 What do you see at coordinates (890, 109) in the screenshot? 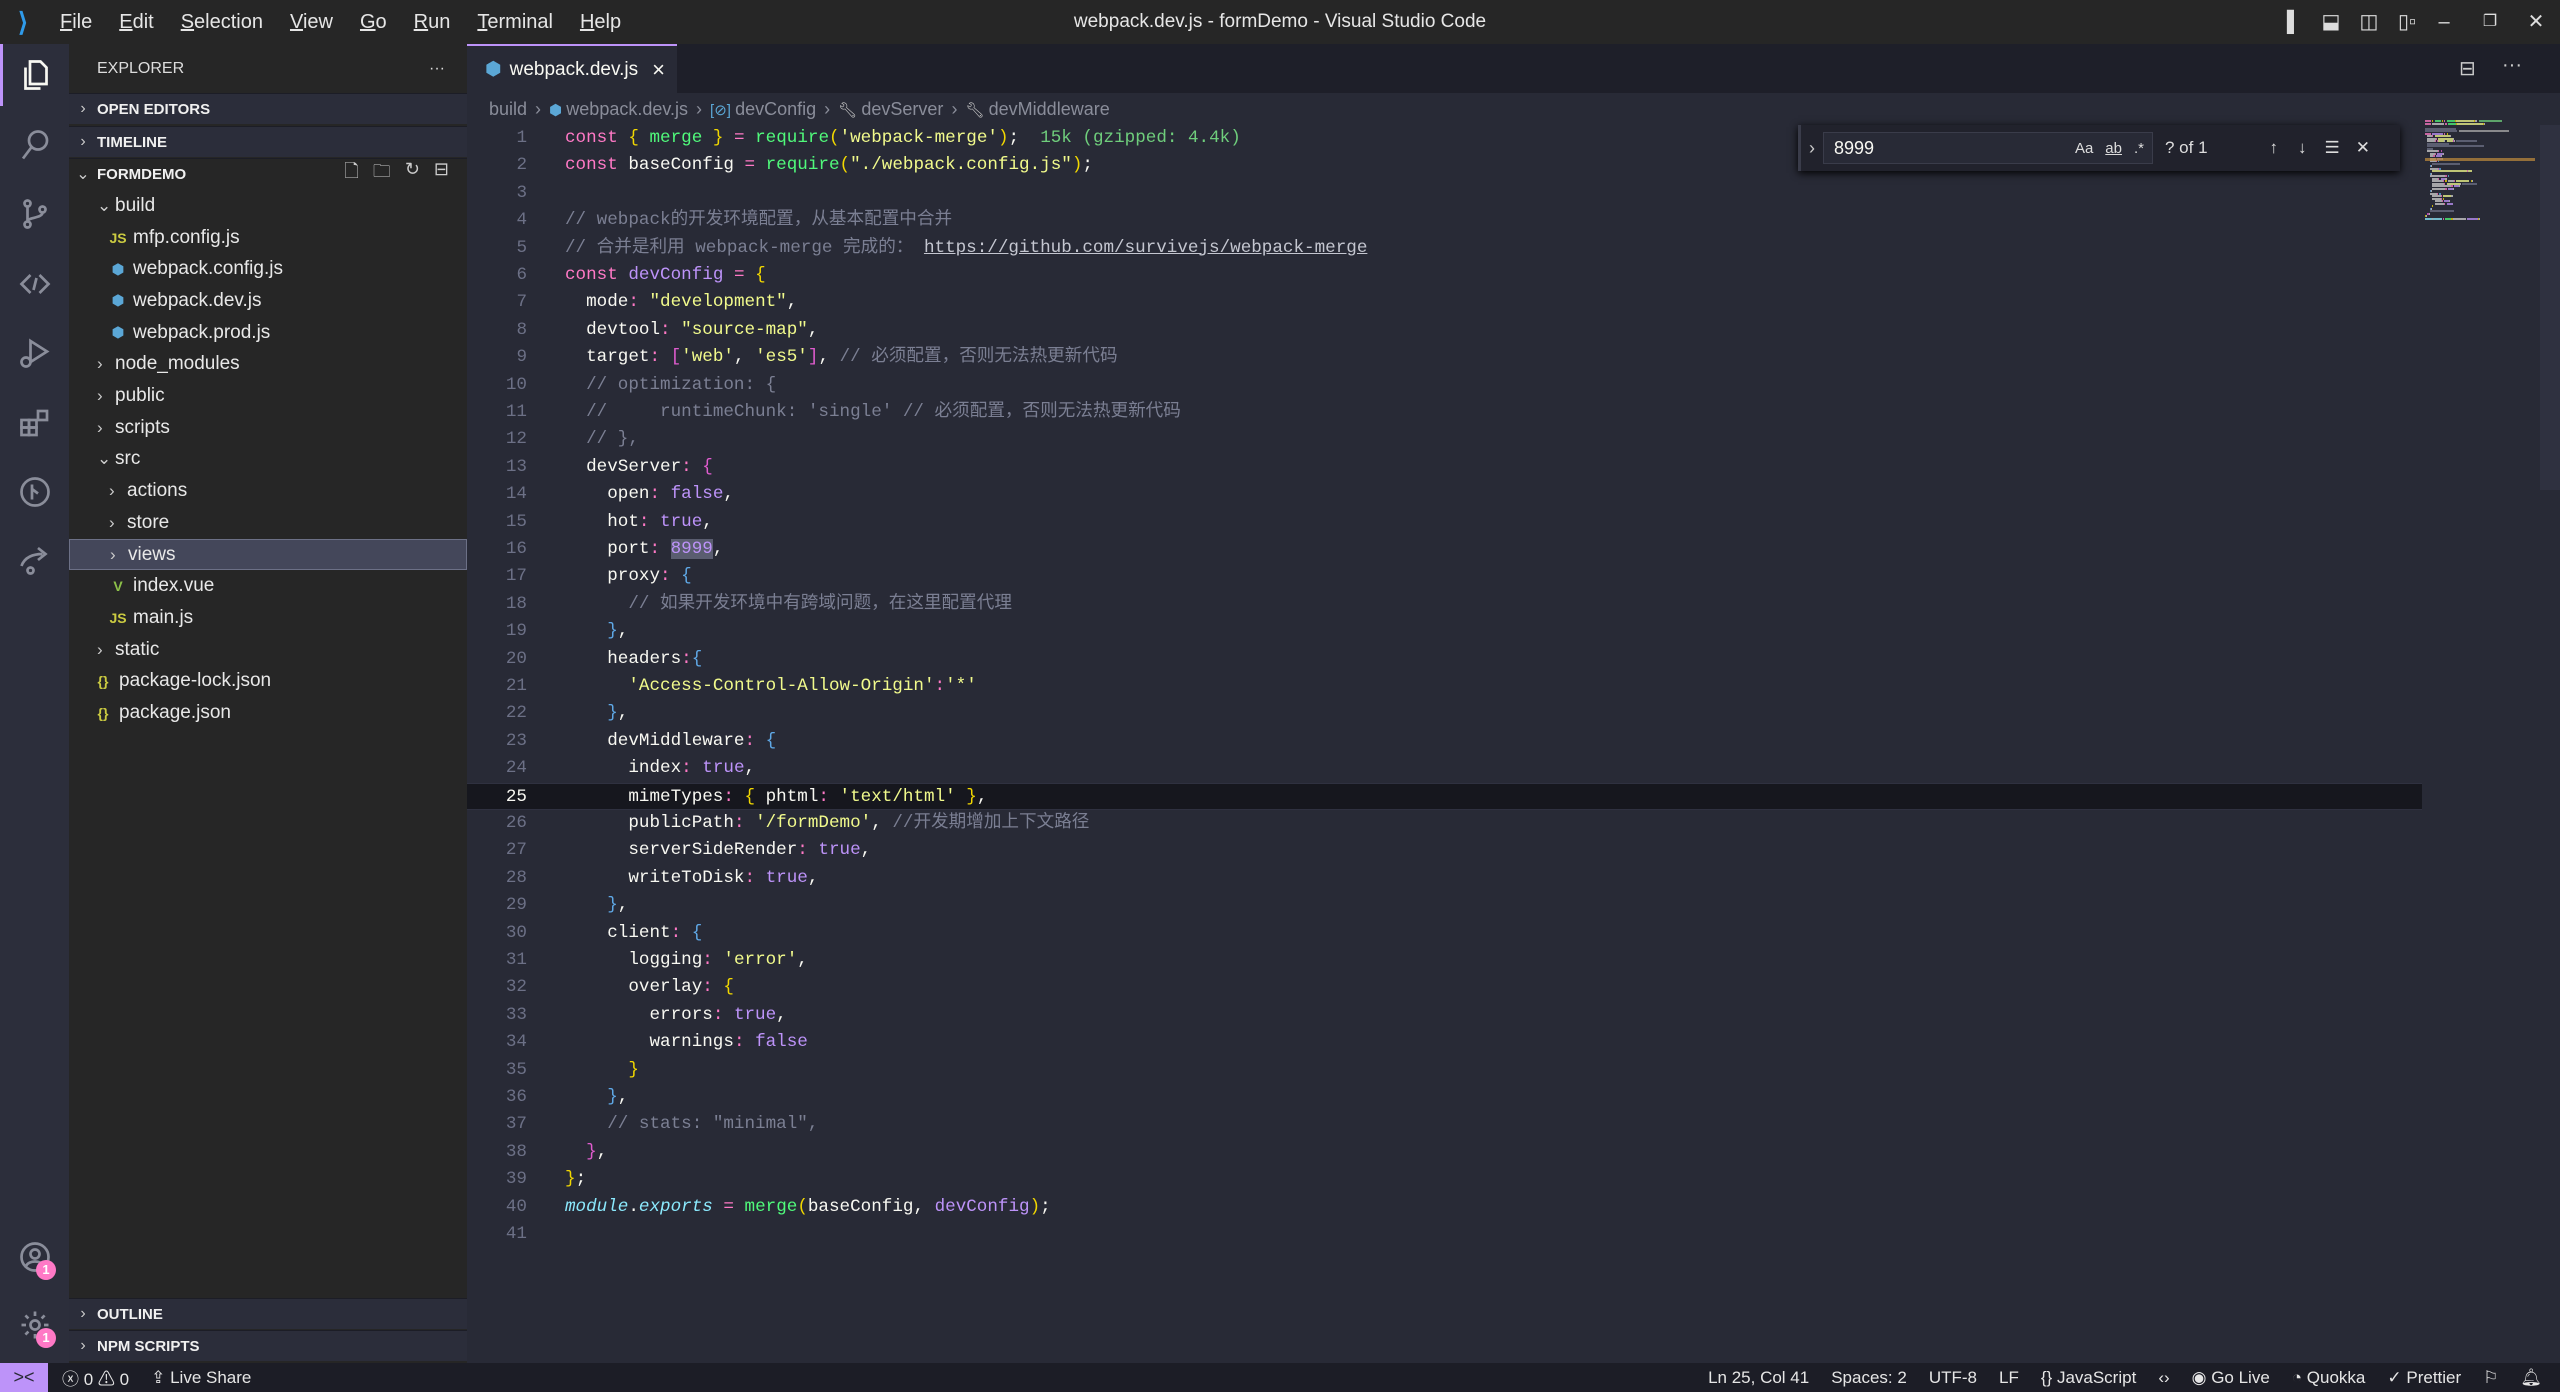
I see `breadcrumb-item: 🔧︎ devServer` at bounding box center [890, 109].